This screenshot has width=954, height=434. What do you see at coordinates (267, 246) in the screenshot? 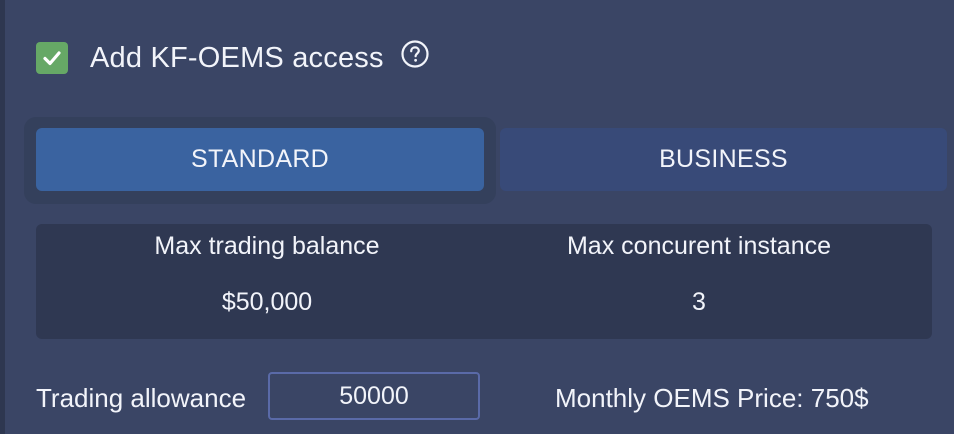
I see `max-balance-label: Max trading balance` at bounding box center [267, 246].